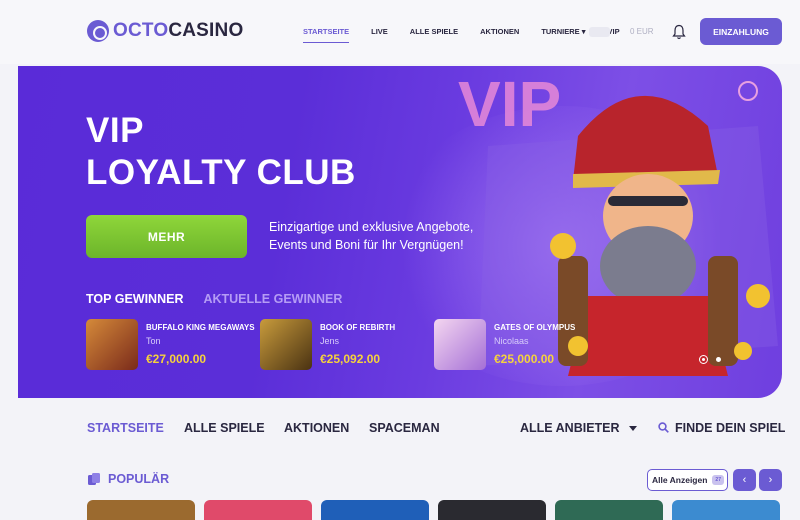 Image resolution: width=800 pixels, height=520 pixels. I want to click on winner-user-name: Nicolaas, so click(511, 341).